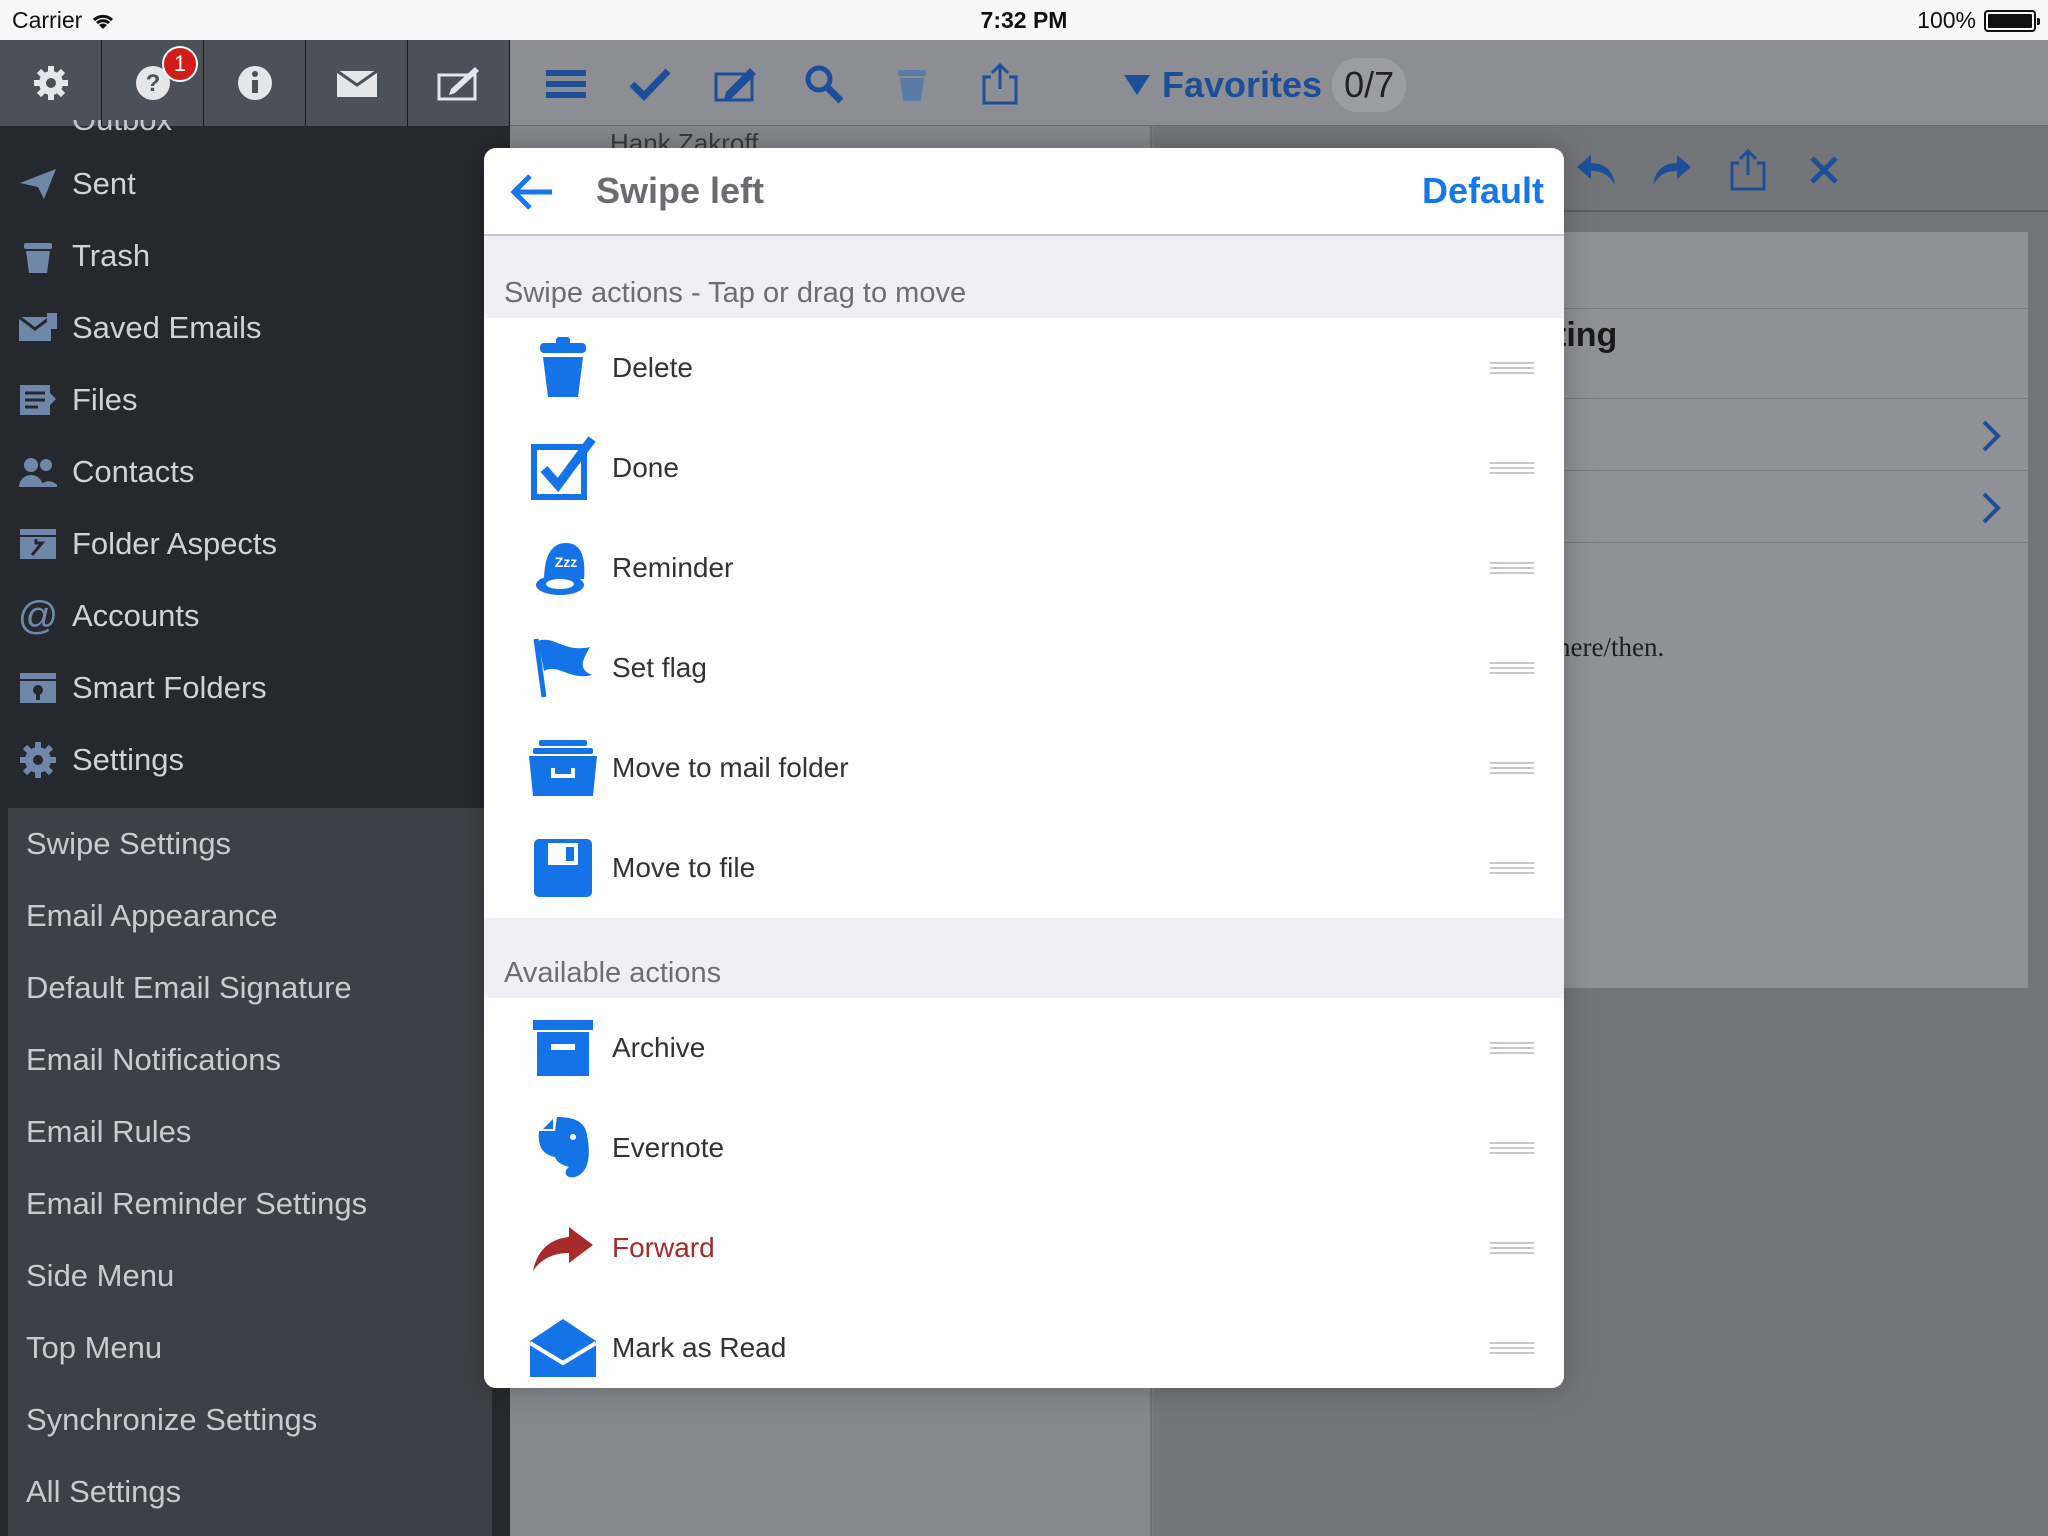 The image size is (2048, 1536). I want to click on settings-item-swipe: Swipe Settings, so click(250, 844).